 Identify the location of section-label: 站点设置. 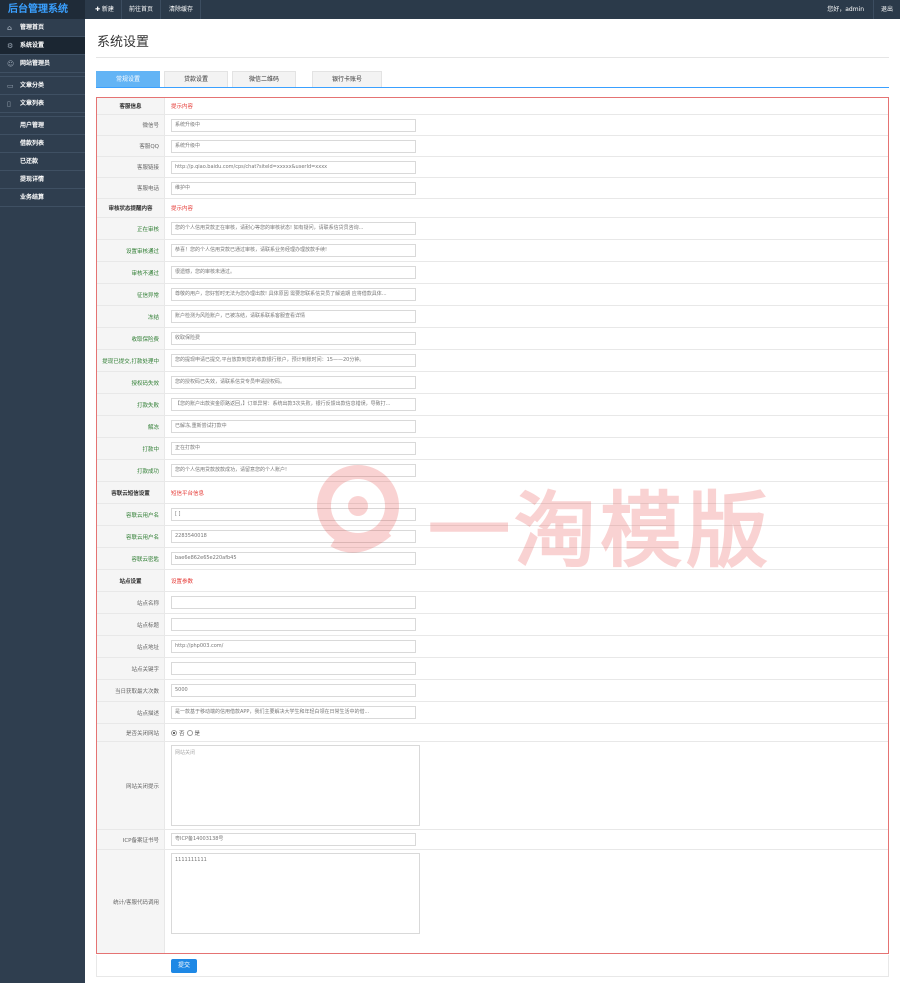
(131, 580).